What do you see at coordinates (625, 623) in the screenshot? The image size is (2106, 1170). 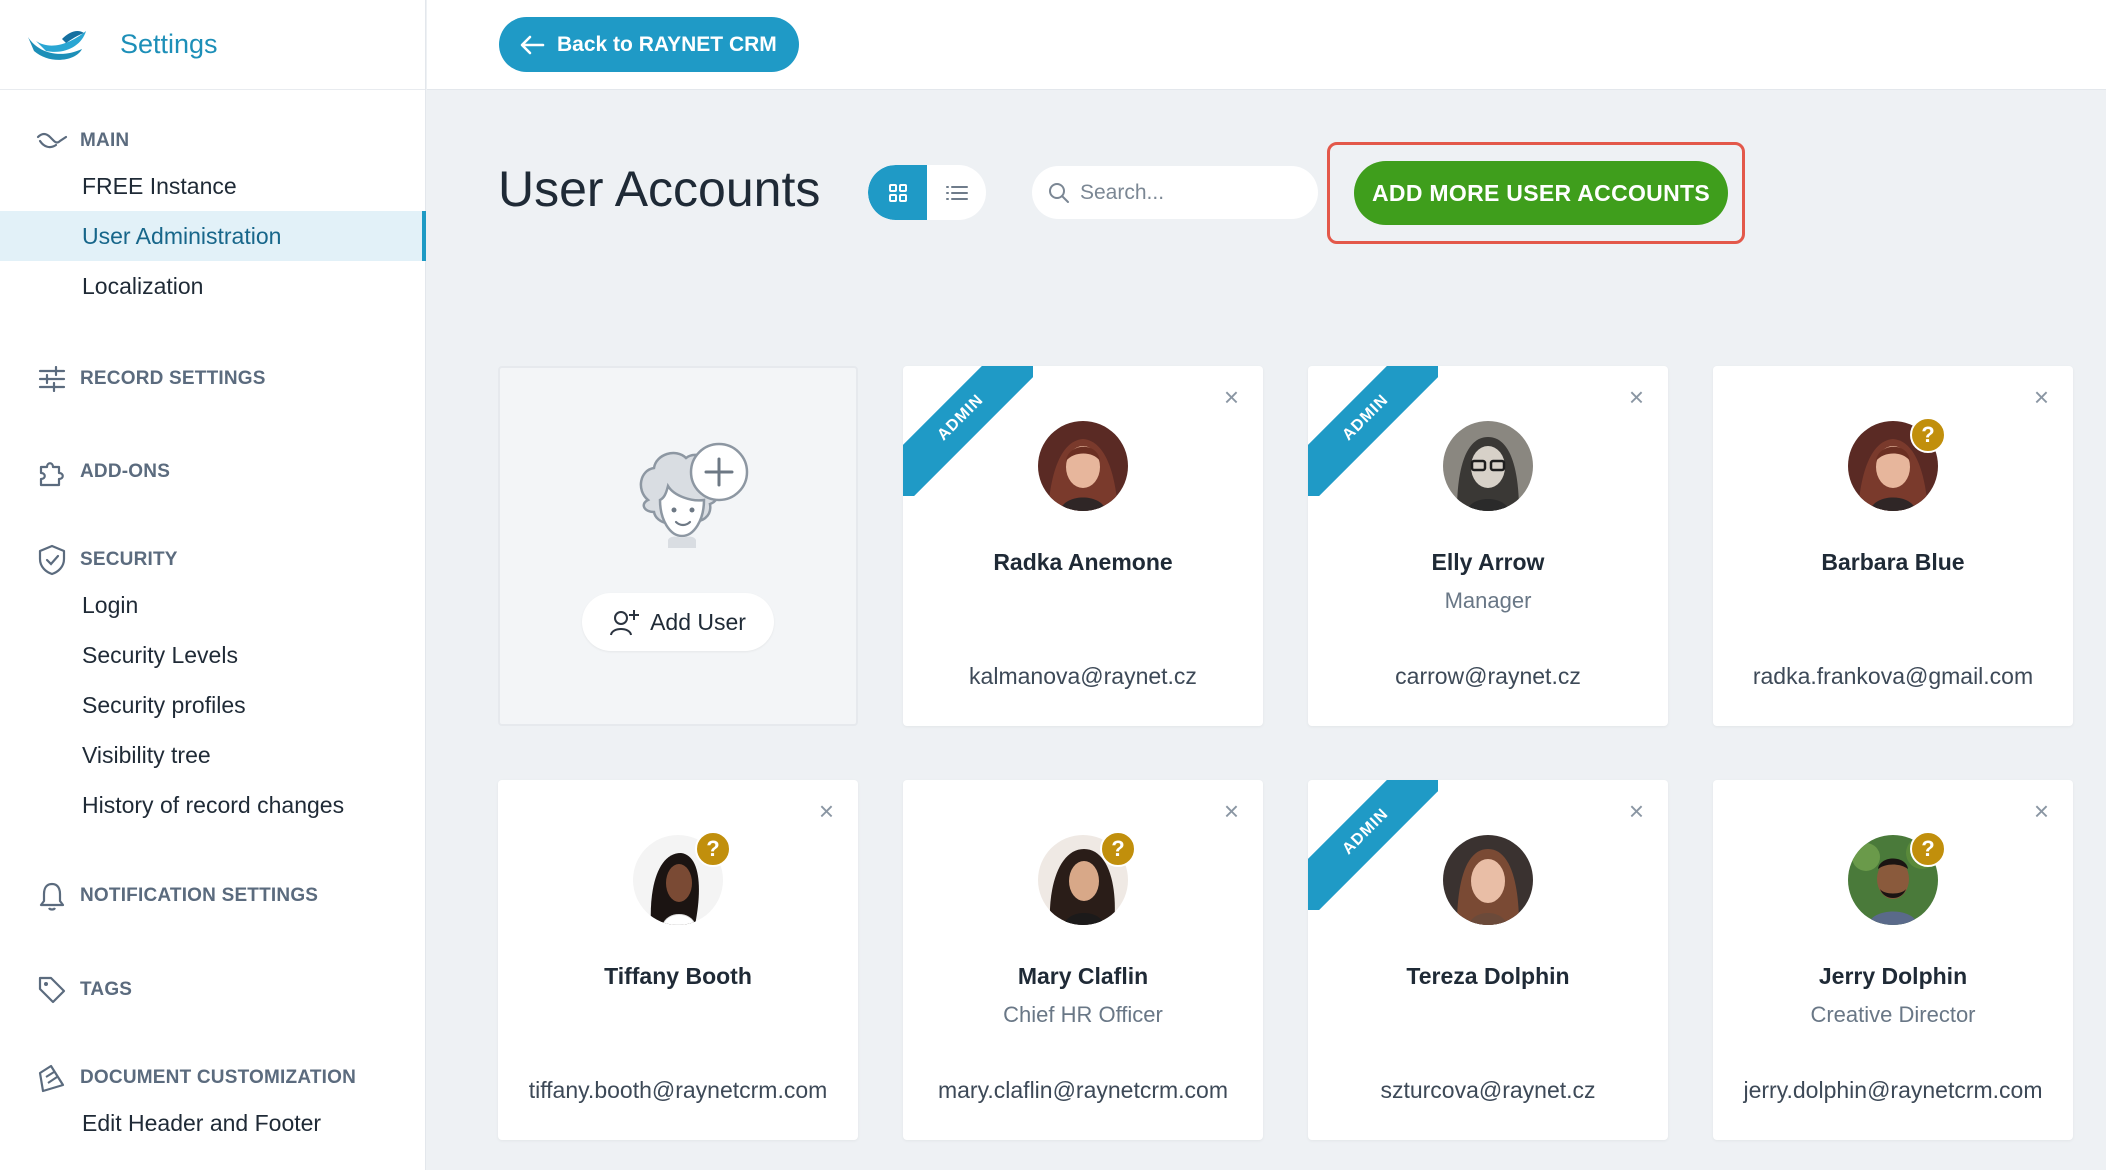 I see `add-user-icon` at bounding box center [625, 623].